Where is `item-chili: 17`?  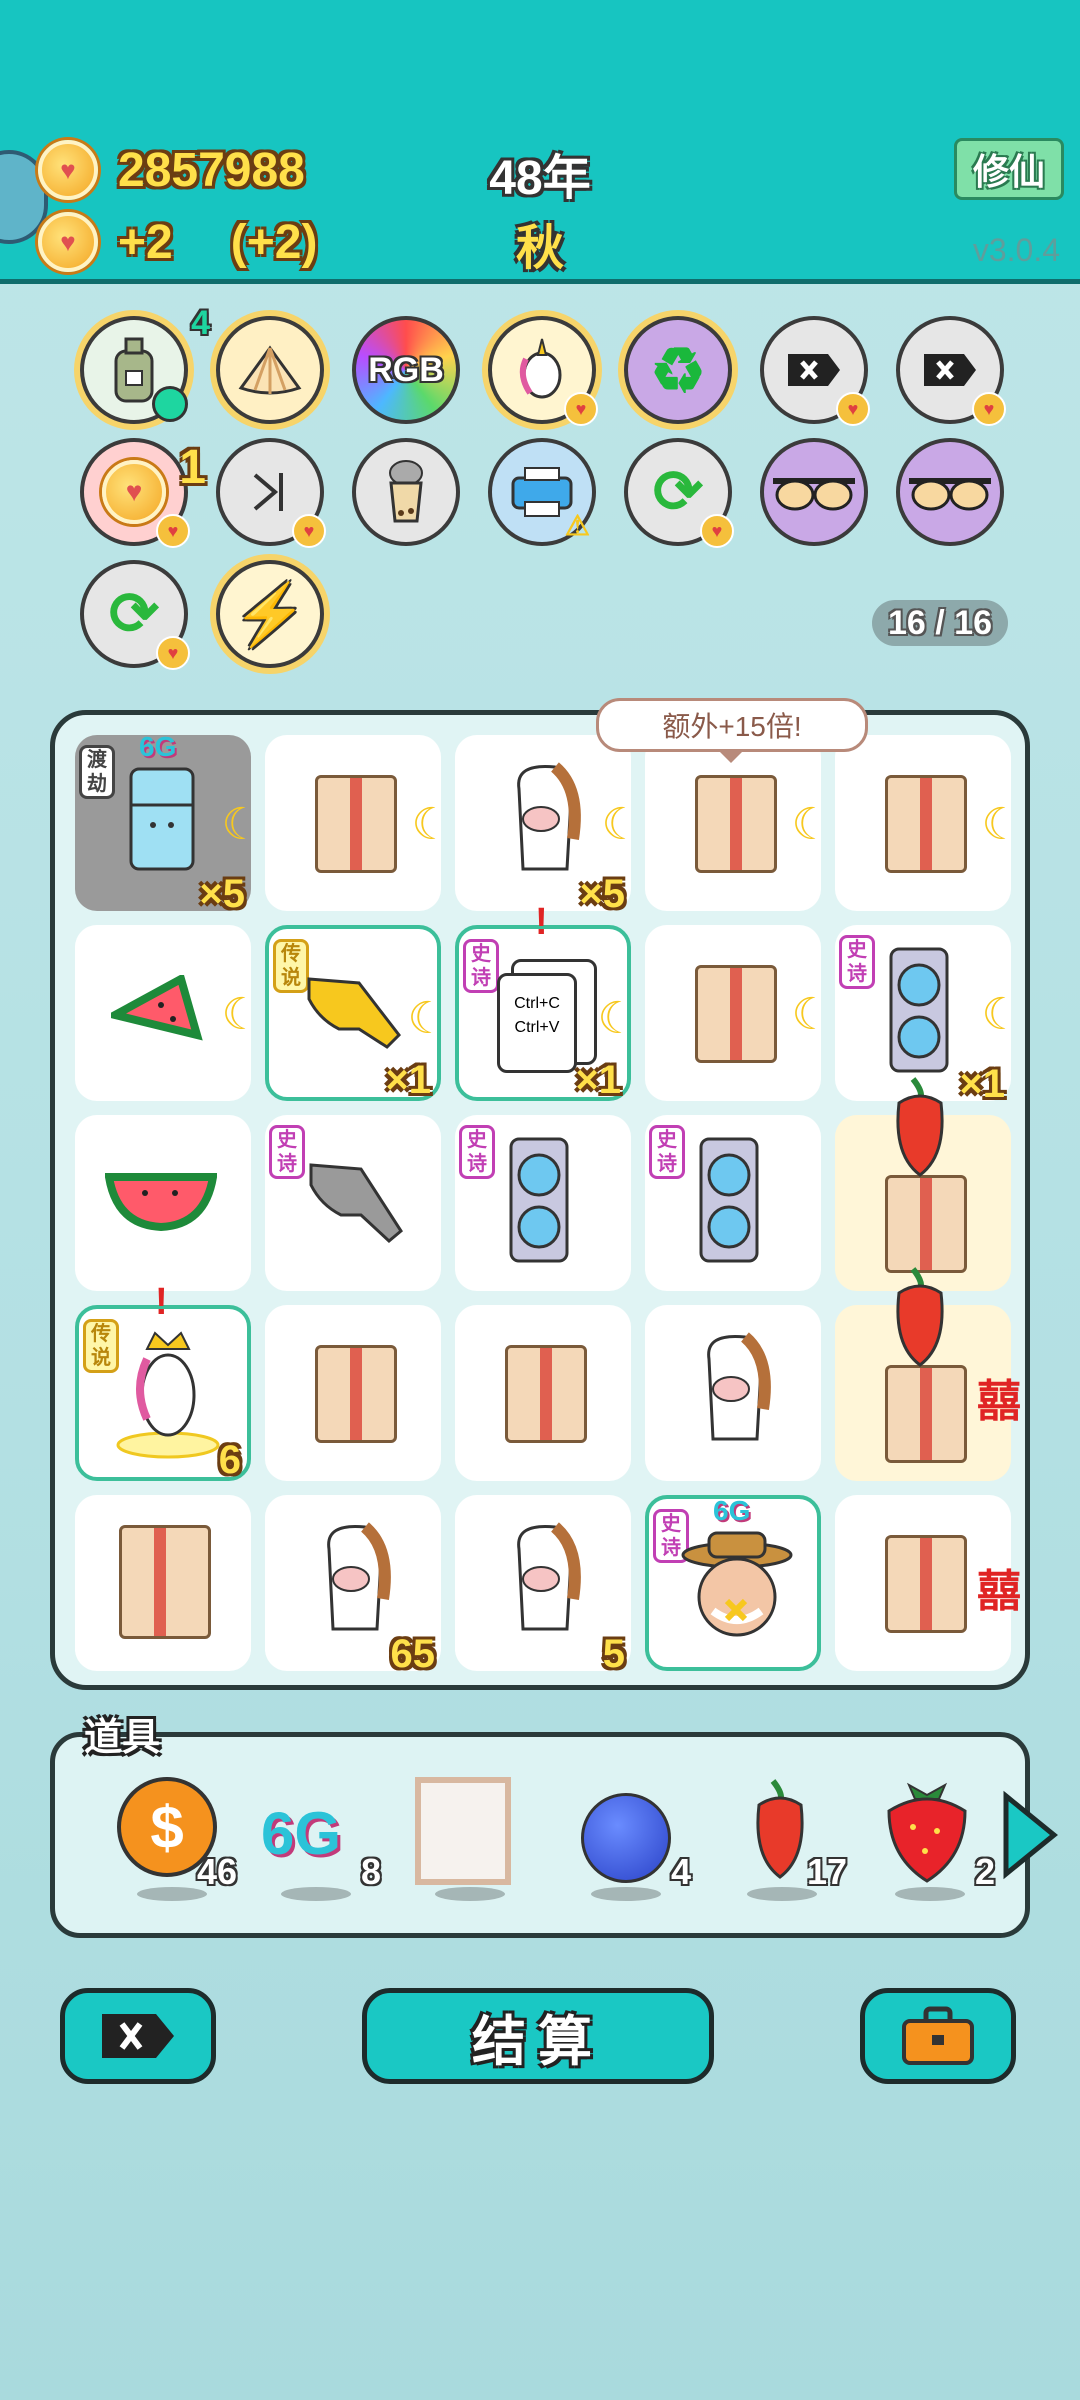
item-chili: 17 is located at coordinates (787, 1839).